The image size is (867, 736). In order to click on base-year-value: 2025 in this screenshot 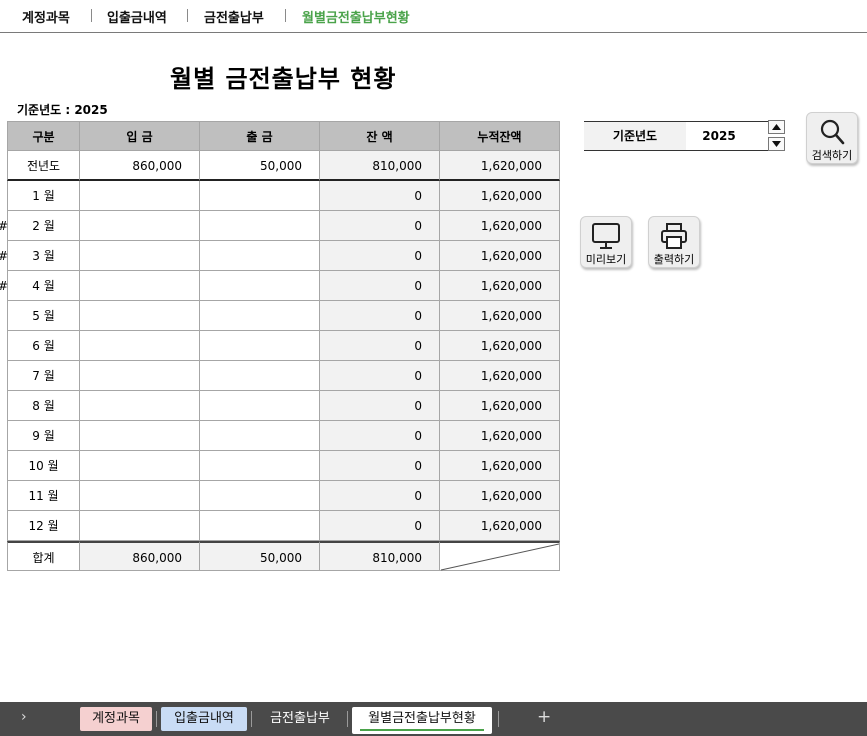, I will do `click(719, 136)`.